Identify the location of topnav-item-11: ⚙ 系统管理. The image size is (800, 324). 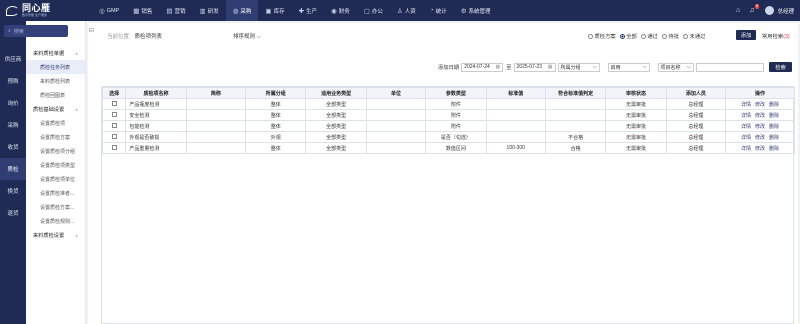
(476, 10).